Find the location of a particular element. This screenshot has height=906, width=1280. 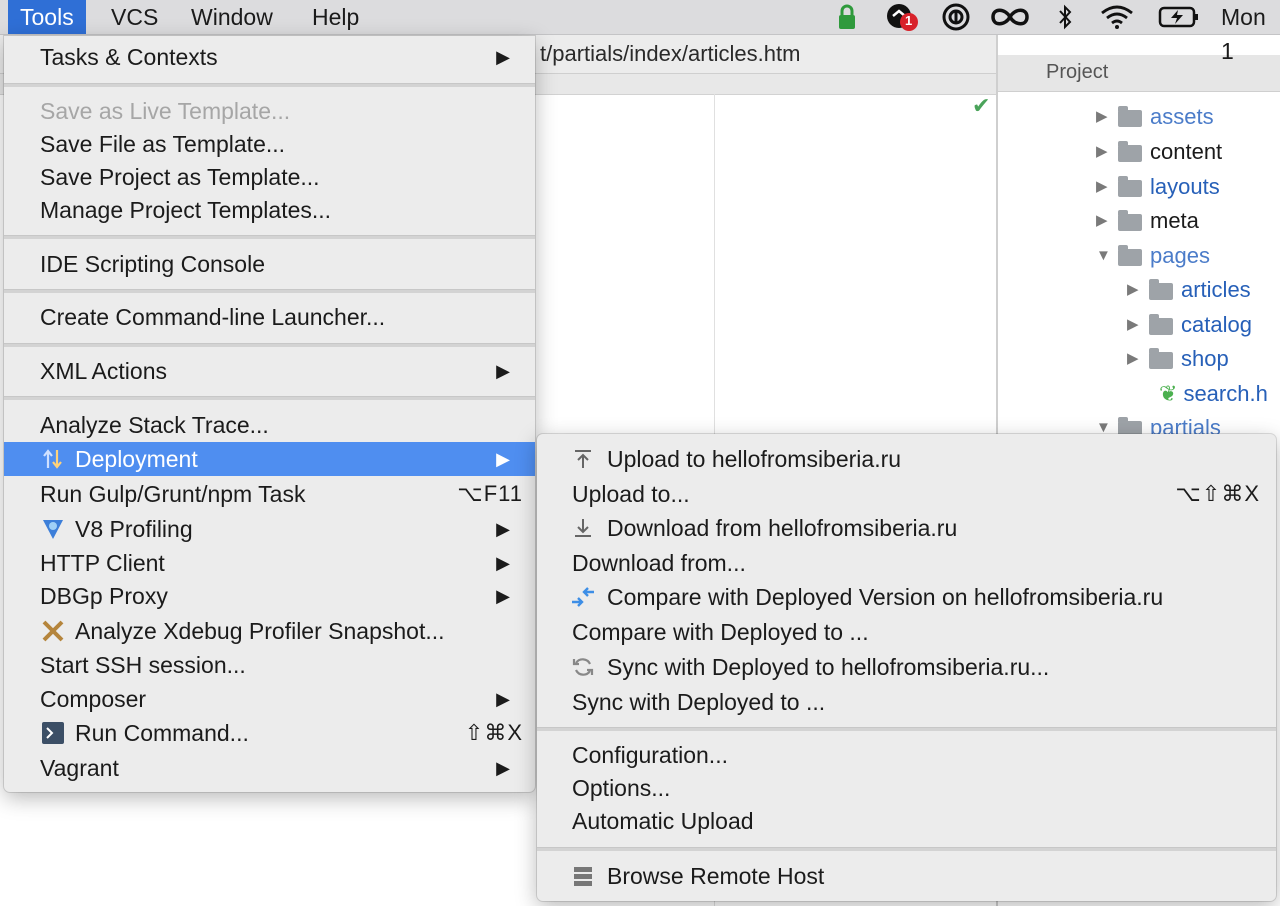

terminal-icon is located at coordinates (53, 733).